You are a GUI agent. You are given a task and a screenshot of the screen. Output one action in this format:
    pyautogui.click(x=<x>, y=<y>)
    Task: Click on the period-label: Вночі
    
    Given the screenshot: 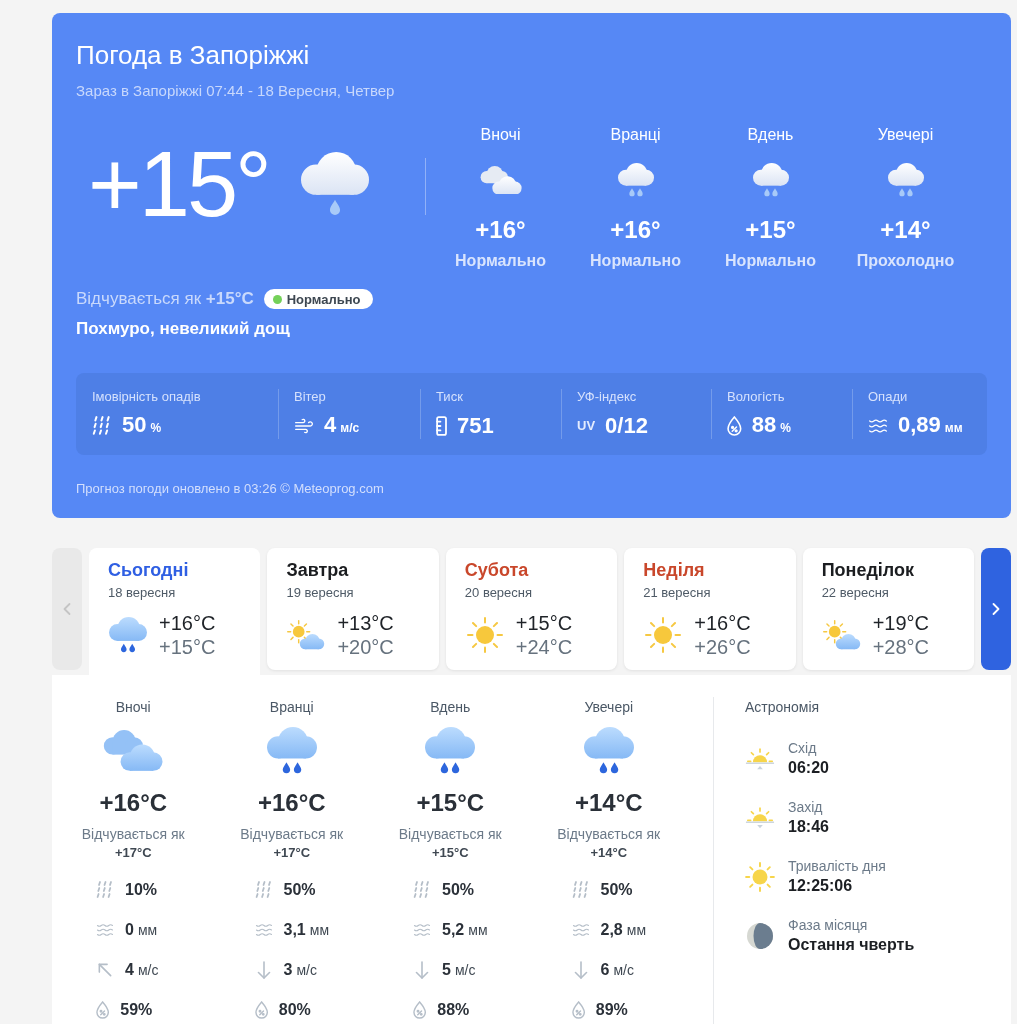 What is the action you would take?
    pyautogui.click(x=133, y=707)
    